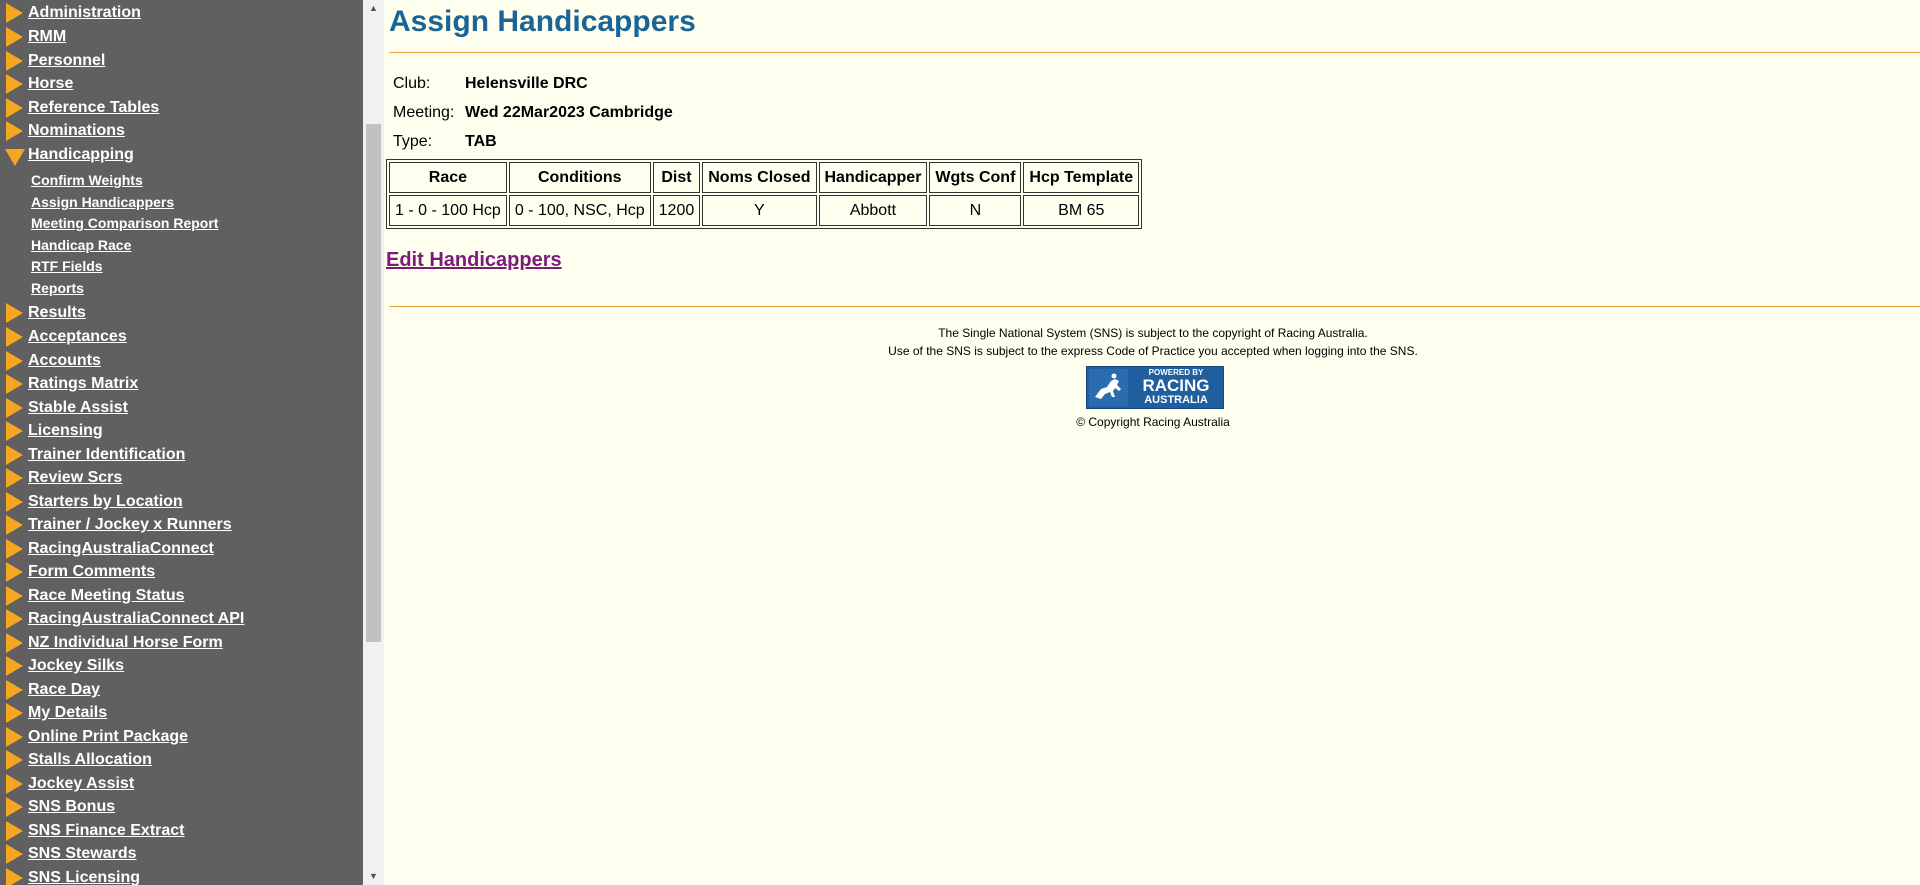 The width and height of the screenshot is (1920, 885). I want to click on sidebar-item-online-print-package: Online Print Package, so click(181, 737).